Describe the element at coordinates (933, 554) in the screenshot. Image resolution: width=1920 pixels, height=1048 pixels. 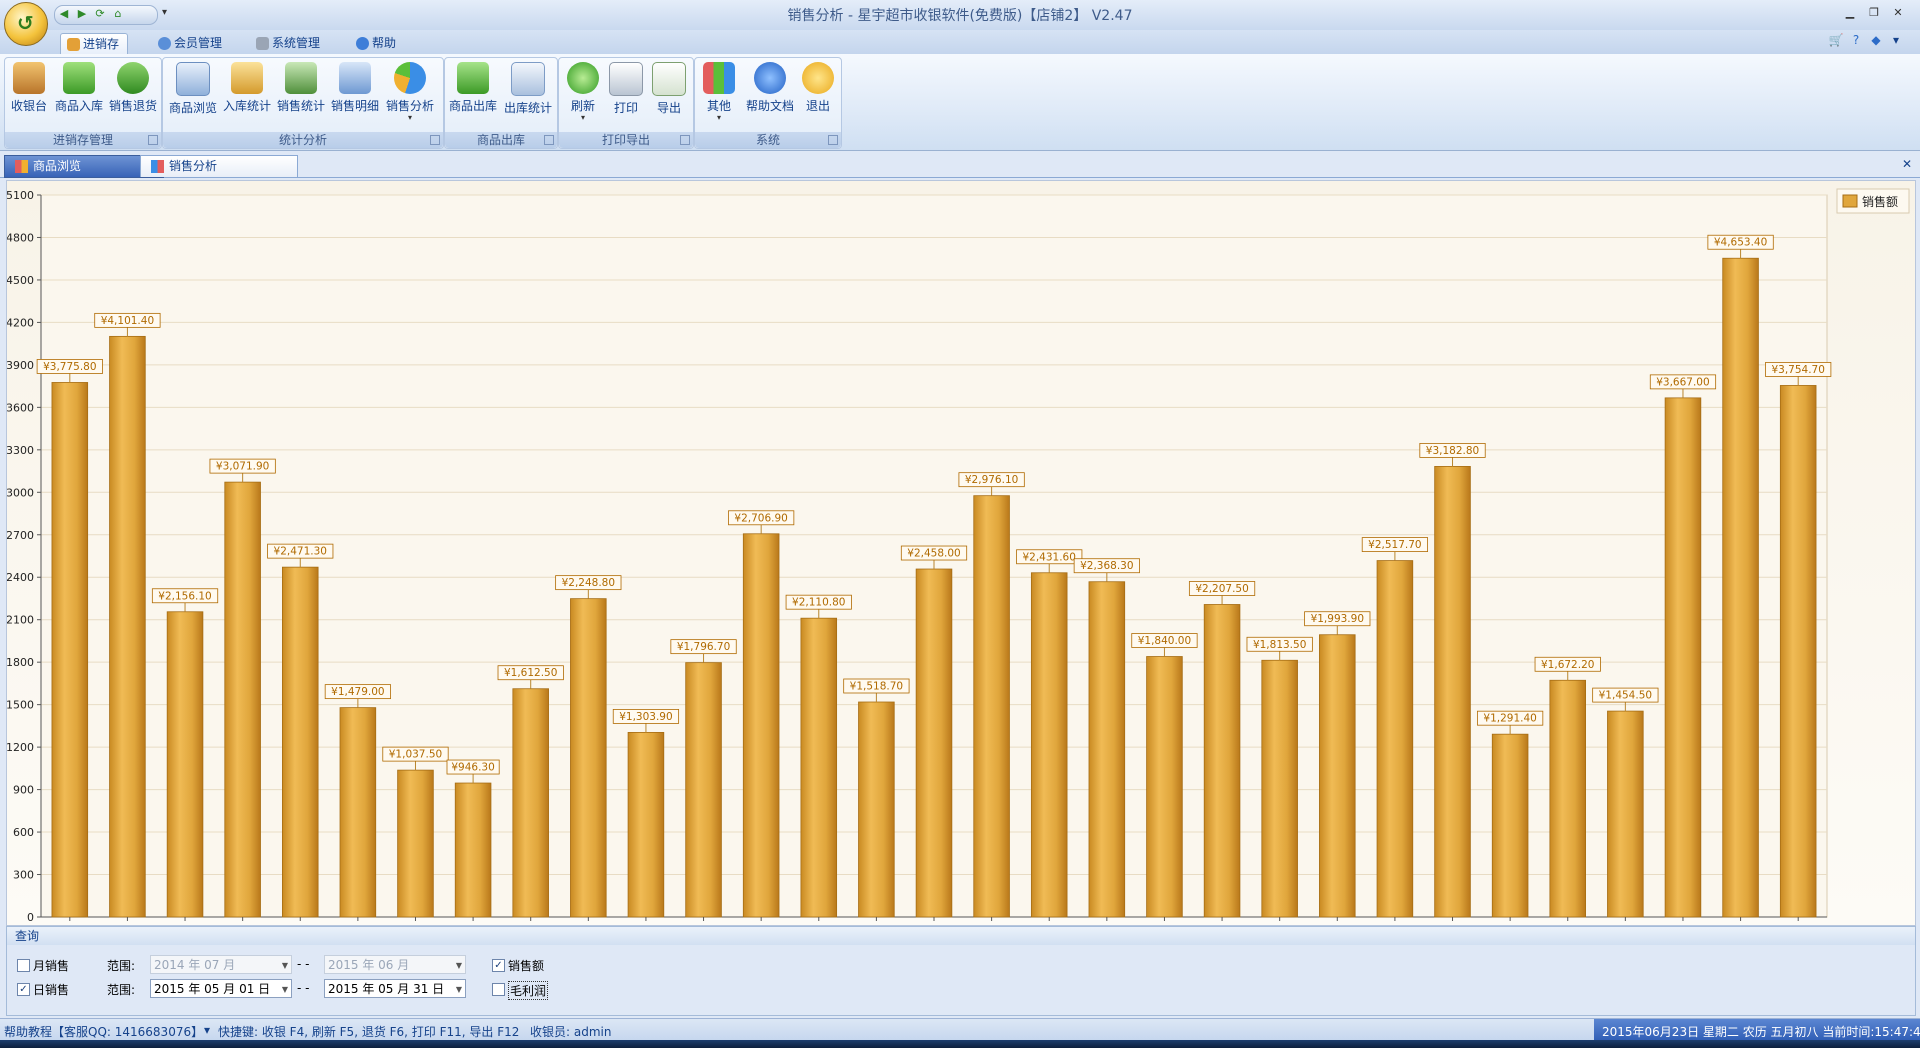
I see `data-label: ¥2,458.00` at that location.